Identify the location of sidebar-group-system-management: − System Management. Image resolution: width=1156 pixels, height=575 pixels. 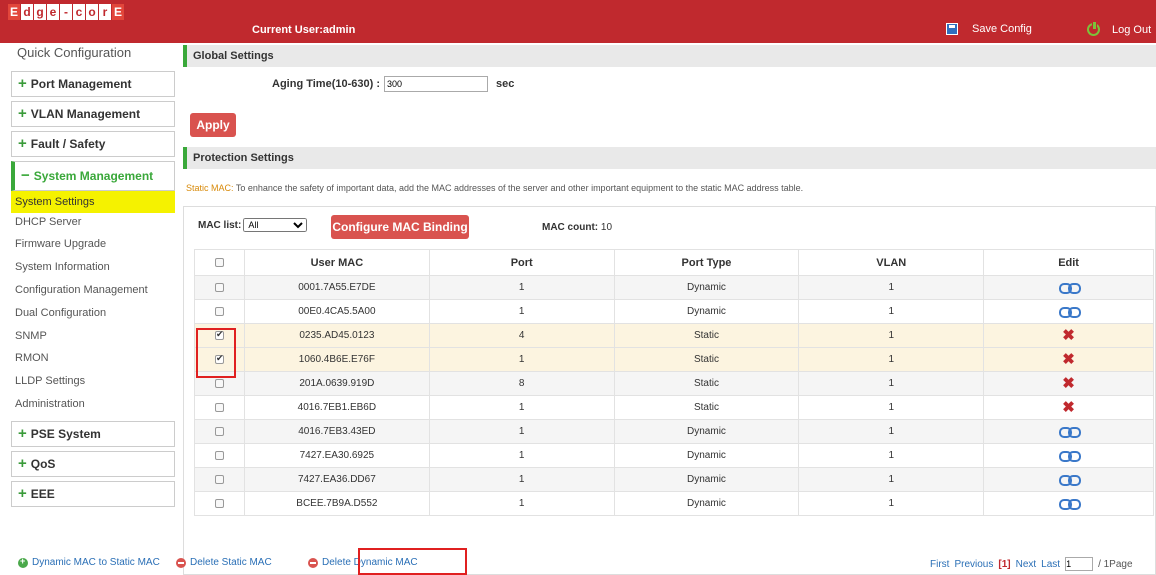
(93, 176).